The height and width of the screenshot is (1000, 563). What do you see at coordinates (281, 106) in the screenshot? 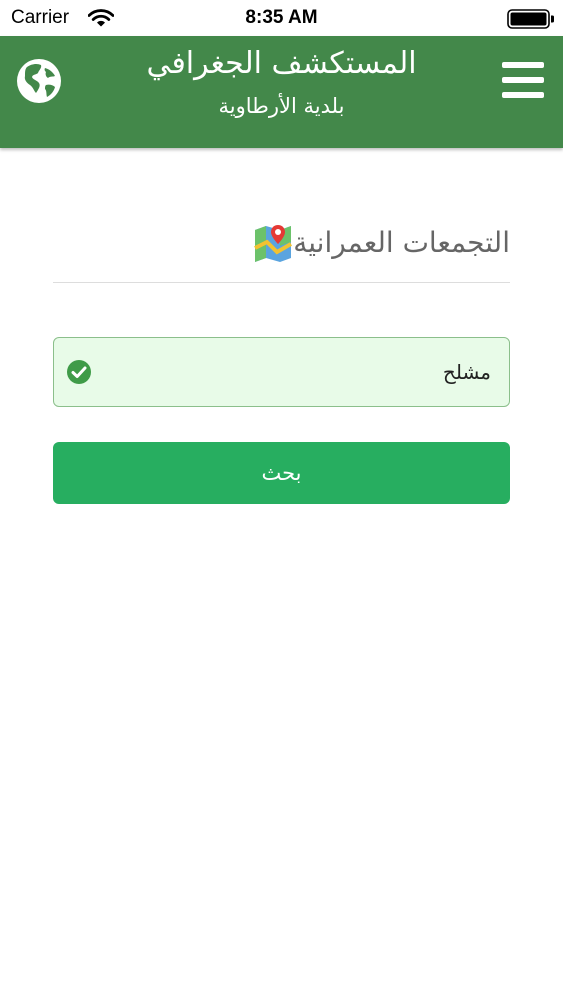
I see `app-subtitle: بلدية الأرطاوية` at bounding box center [281, 106].